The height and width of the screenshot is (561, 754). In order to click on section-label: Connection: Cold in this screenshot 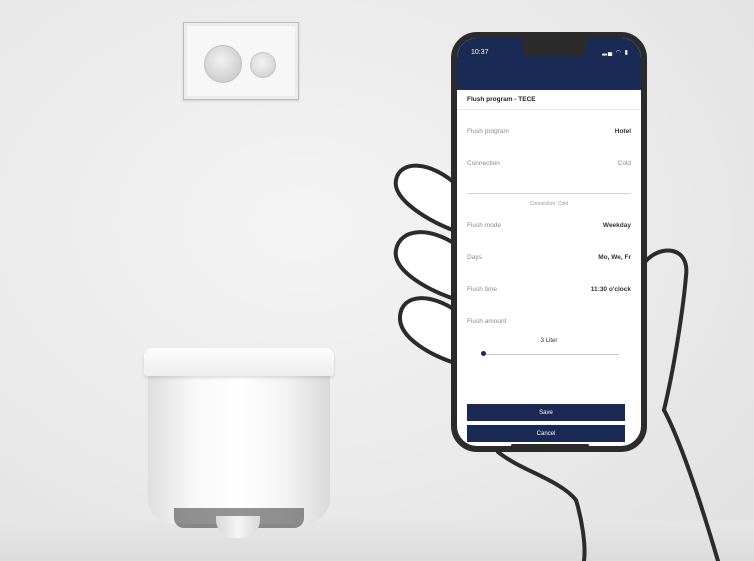, I will do `click(549, 204)`.